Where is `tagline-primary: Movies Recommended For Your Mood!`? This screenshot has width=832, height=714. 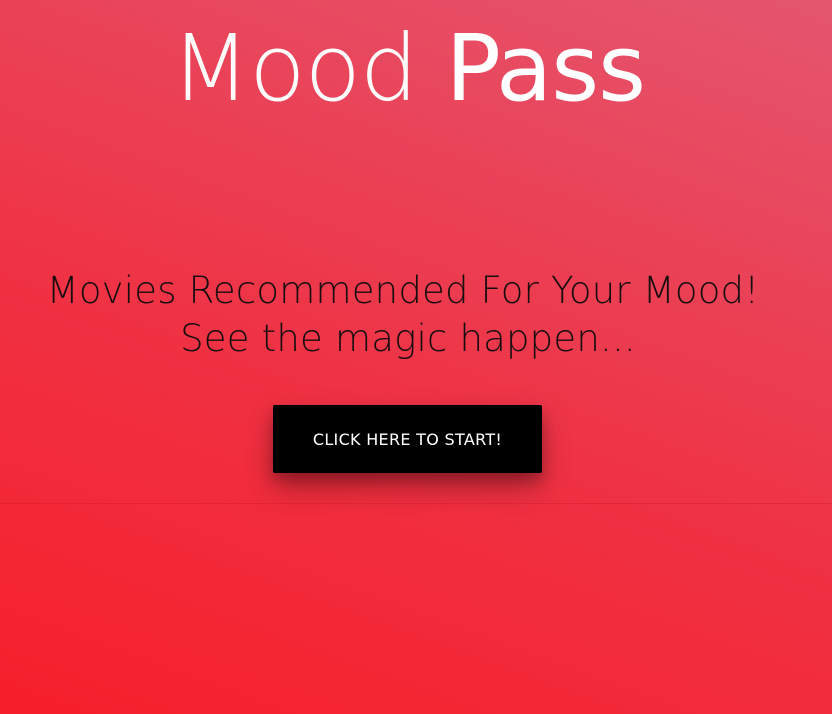 tagline-primary: Movies Recommended For Your Mood! is located at coordinates (403, 290).